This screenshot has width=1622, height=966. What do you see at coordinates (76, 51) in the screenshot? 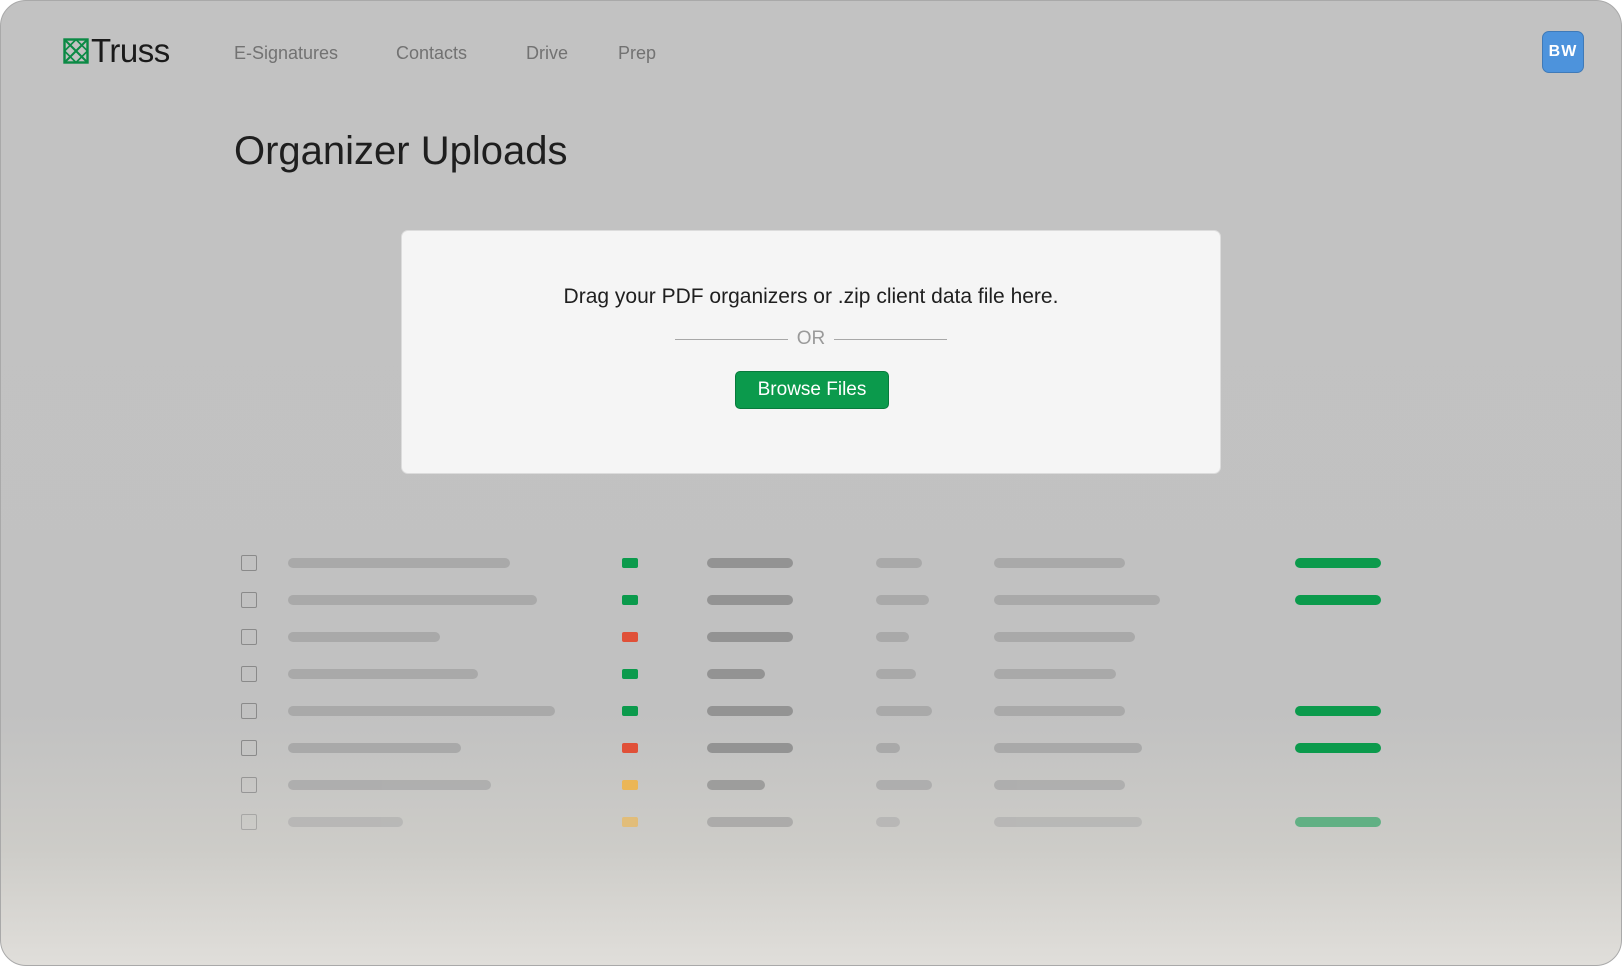
I see `truss-logo-icon` at bounding box center [76, 51].